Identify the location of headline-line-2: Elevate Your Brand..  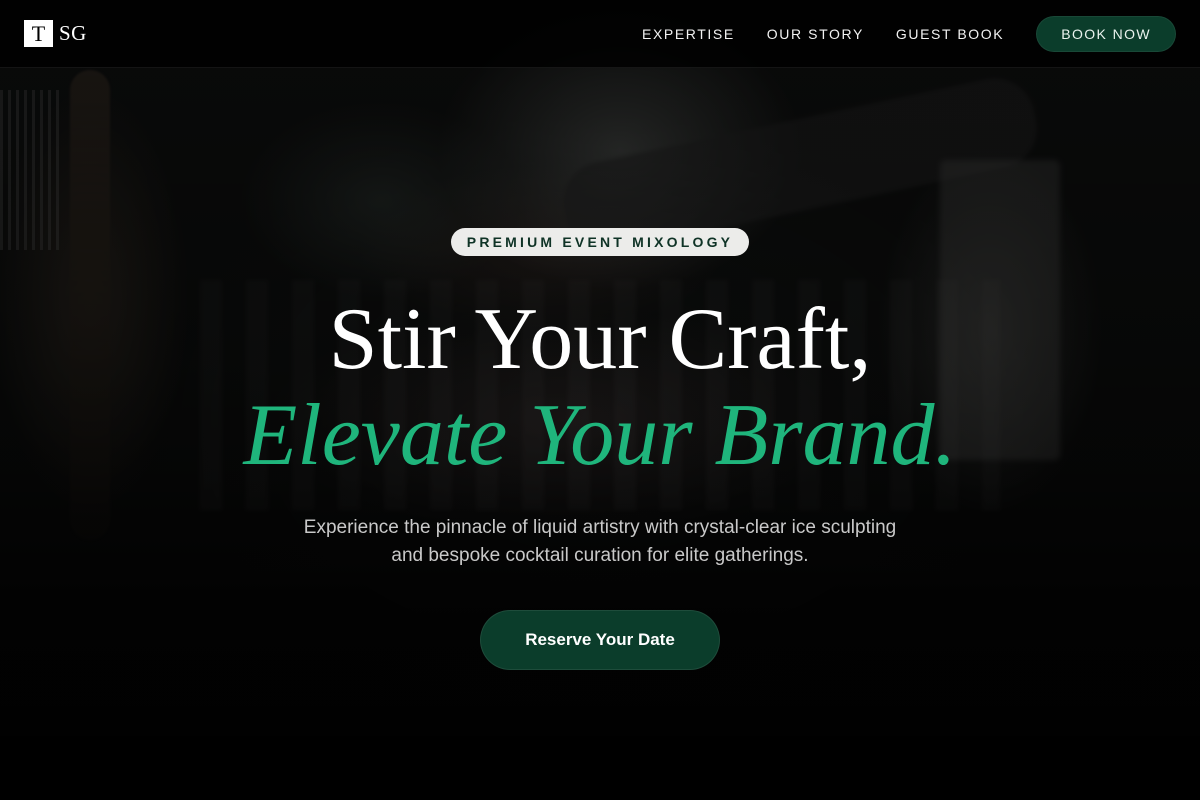
(600, 435).